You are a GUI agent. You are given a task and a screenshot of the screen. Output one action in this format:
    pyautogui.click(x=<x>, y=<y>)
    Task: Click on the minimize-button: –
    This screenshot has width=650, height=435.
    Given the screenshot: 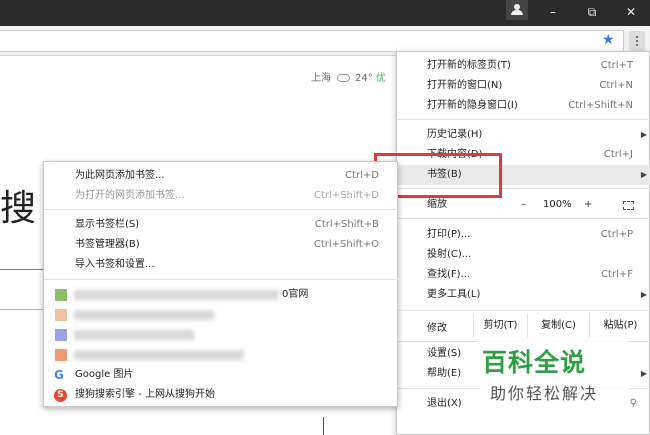 What is the action you would take?
    pyautogui.click(x=553, y=13)
    